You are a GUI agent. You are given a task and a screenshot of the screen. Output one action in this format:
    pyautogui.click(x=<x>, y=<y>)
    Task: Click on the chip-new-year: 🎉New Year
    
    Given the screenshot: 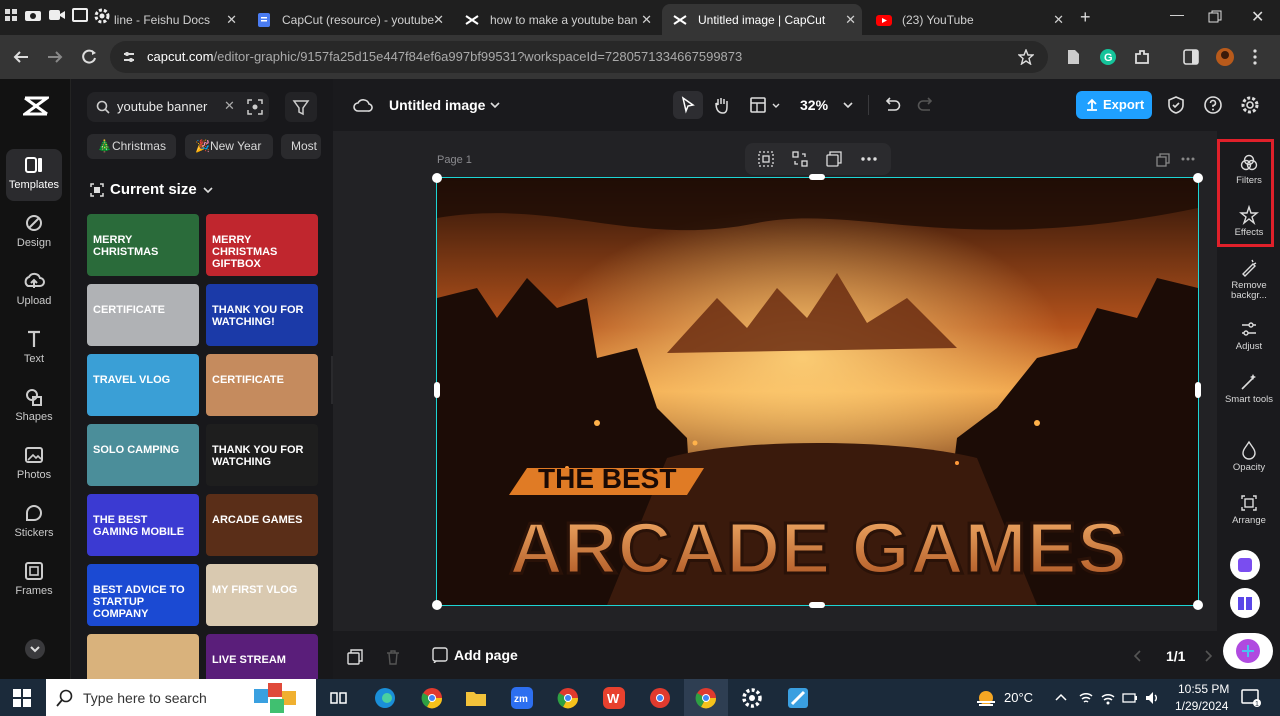 What is the action you would take?
    pyautogui.click(x=229, y=146)
    